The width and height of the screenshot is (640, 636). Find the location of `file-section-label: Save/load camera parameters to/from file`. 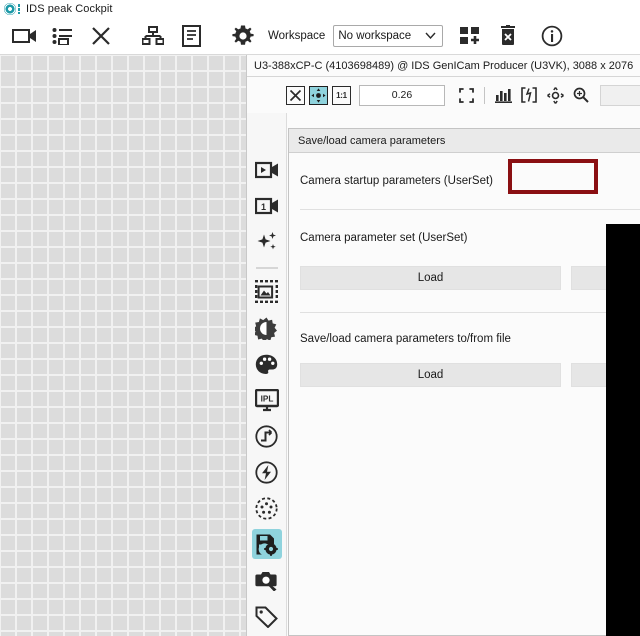

file-section-label: Save/load camera parameters to/from file is located at coordinates (405, 339).